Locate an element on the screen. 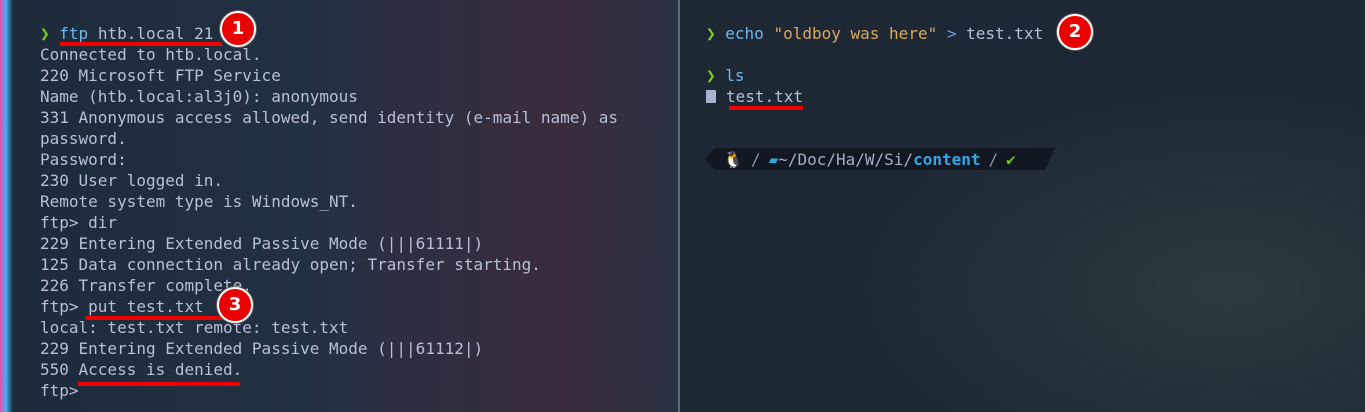  path-segment: ▰~/Doc/Ha/W/Si/content is located at coordinates (875, 159).